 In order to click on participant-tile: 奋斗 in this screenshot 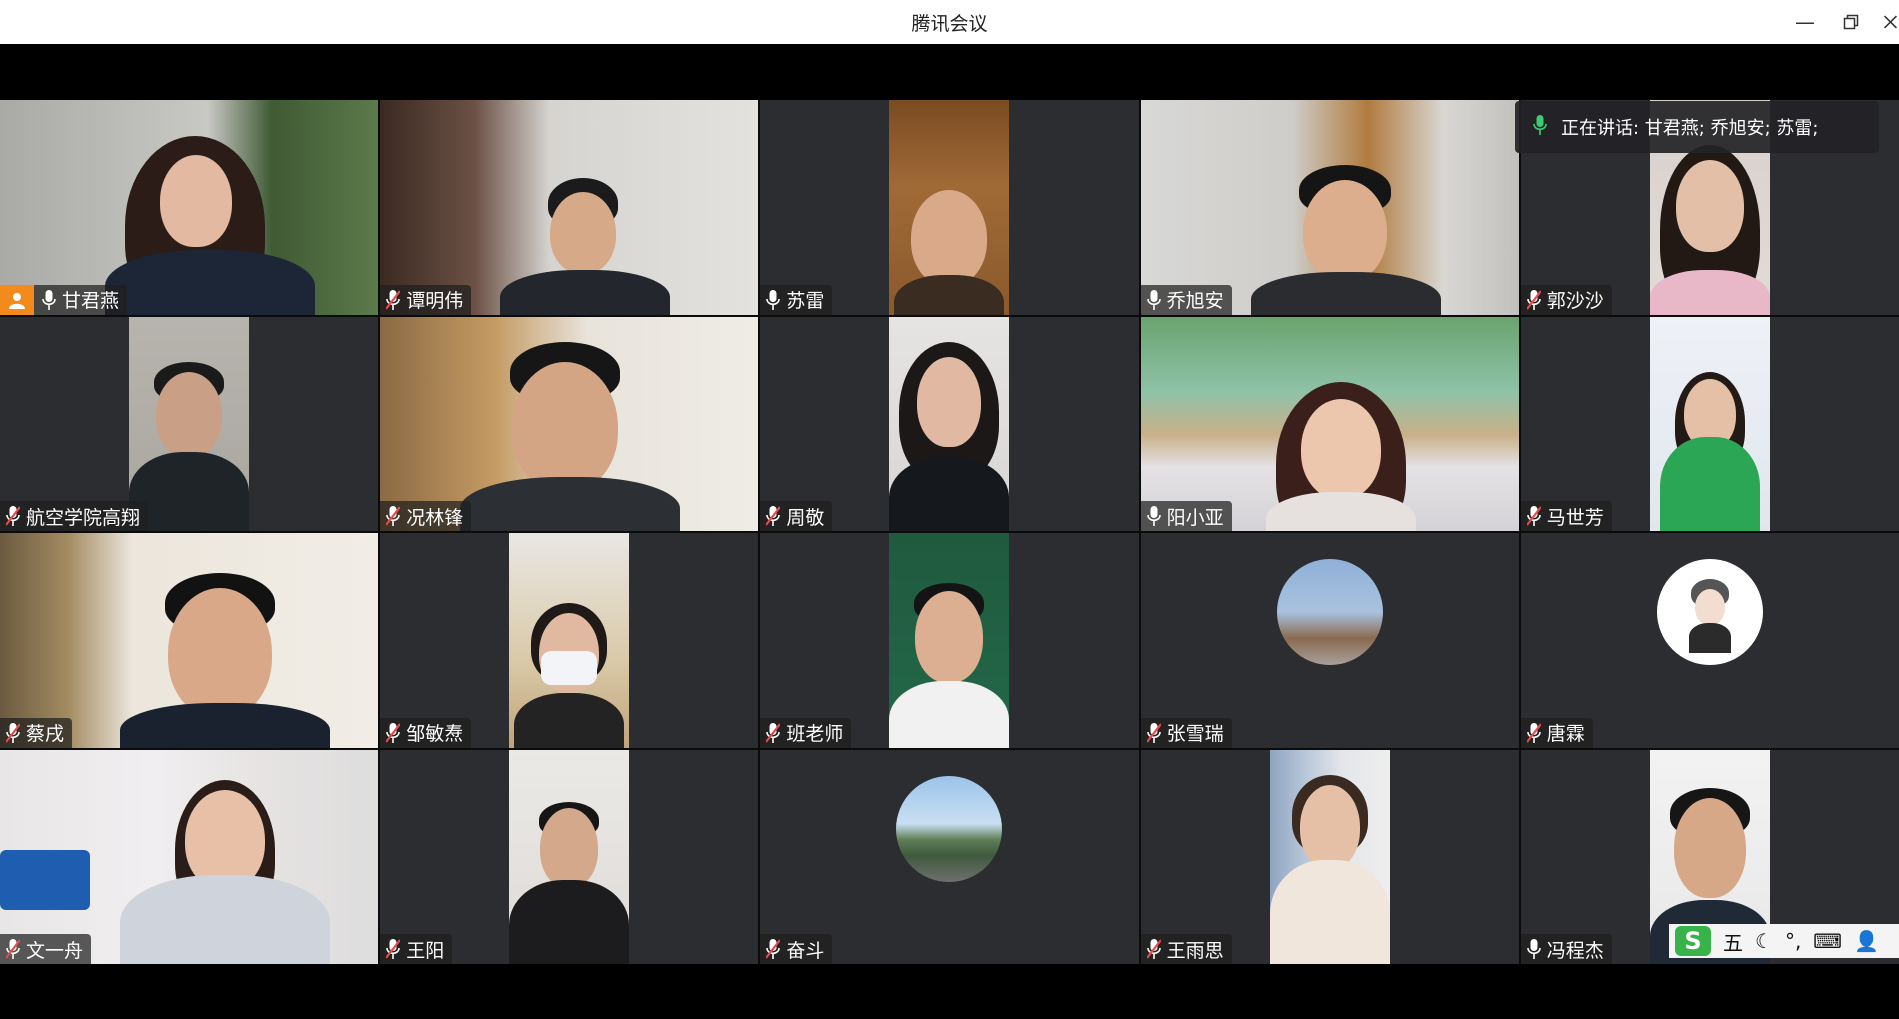, I will do `click(949, 856)`.